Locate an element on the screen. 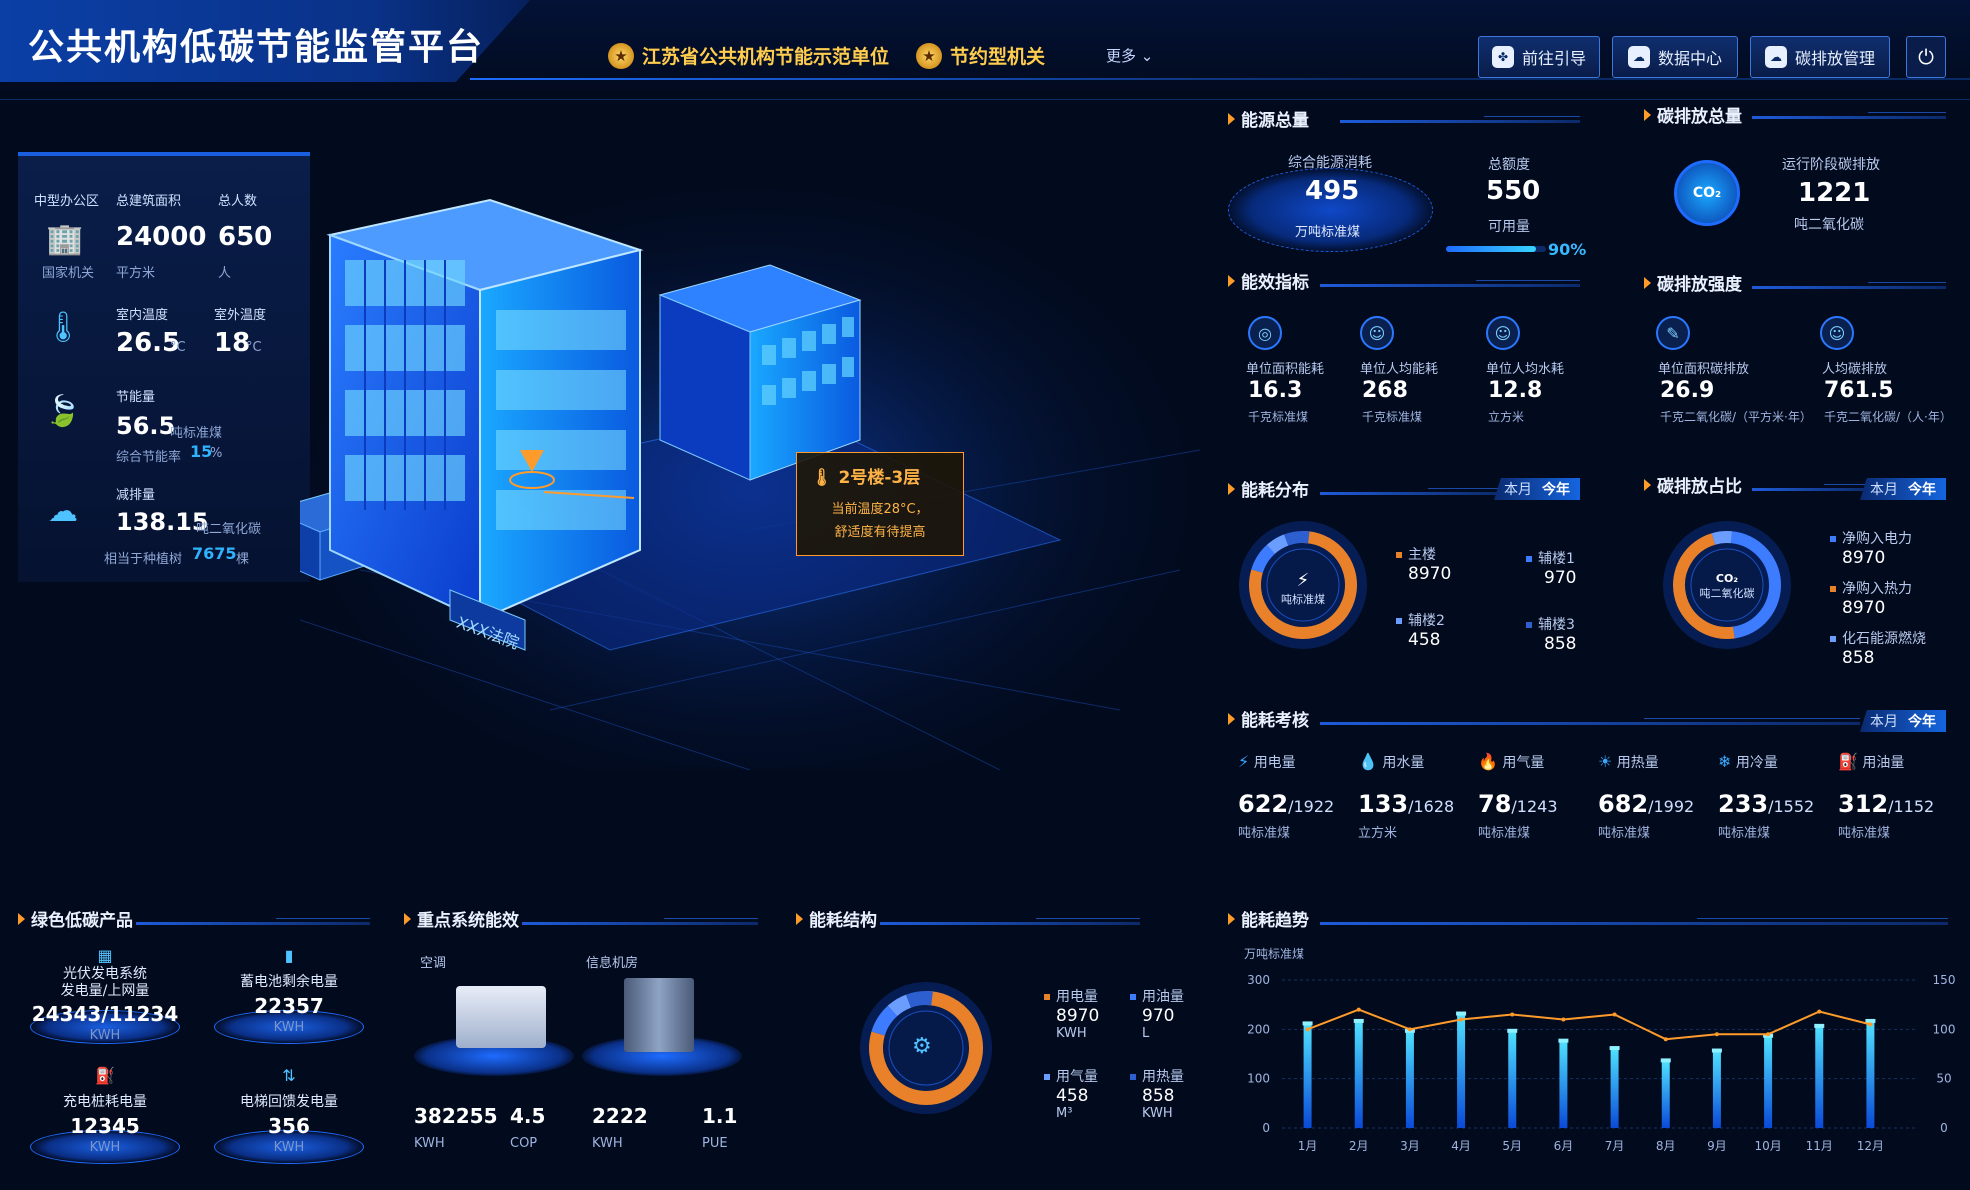  temp-unit: °C is located at coordinates (178, 347).